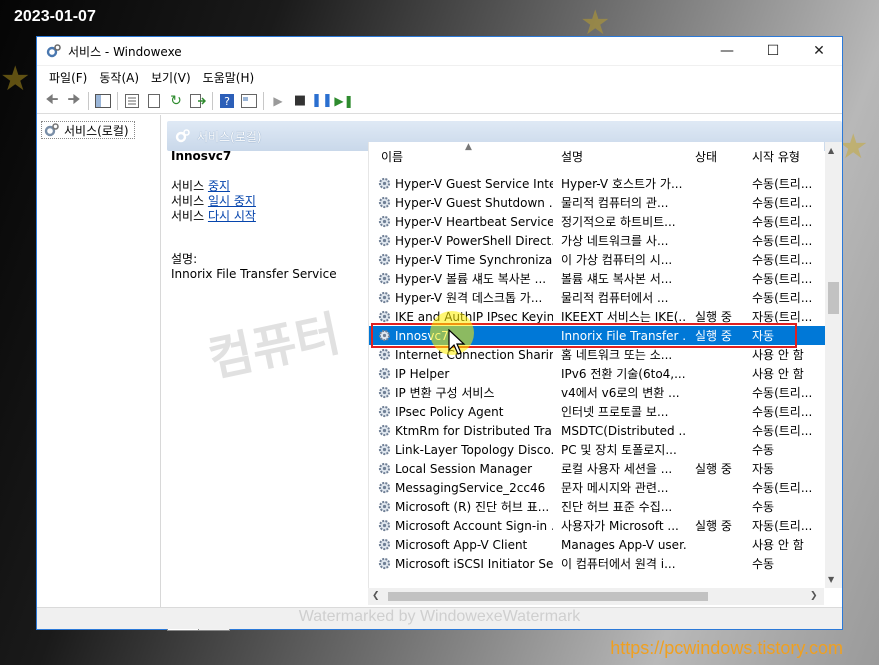 The width and height of the screenshot is (879, 665). Describe the element at coordinates (819, 51) in the screenshot. I see `close-button: ✕` at that location.